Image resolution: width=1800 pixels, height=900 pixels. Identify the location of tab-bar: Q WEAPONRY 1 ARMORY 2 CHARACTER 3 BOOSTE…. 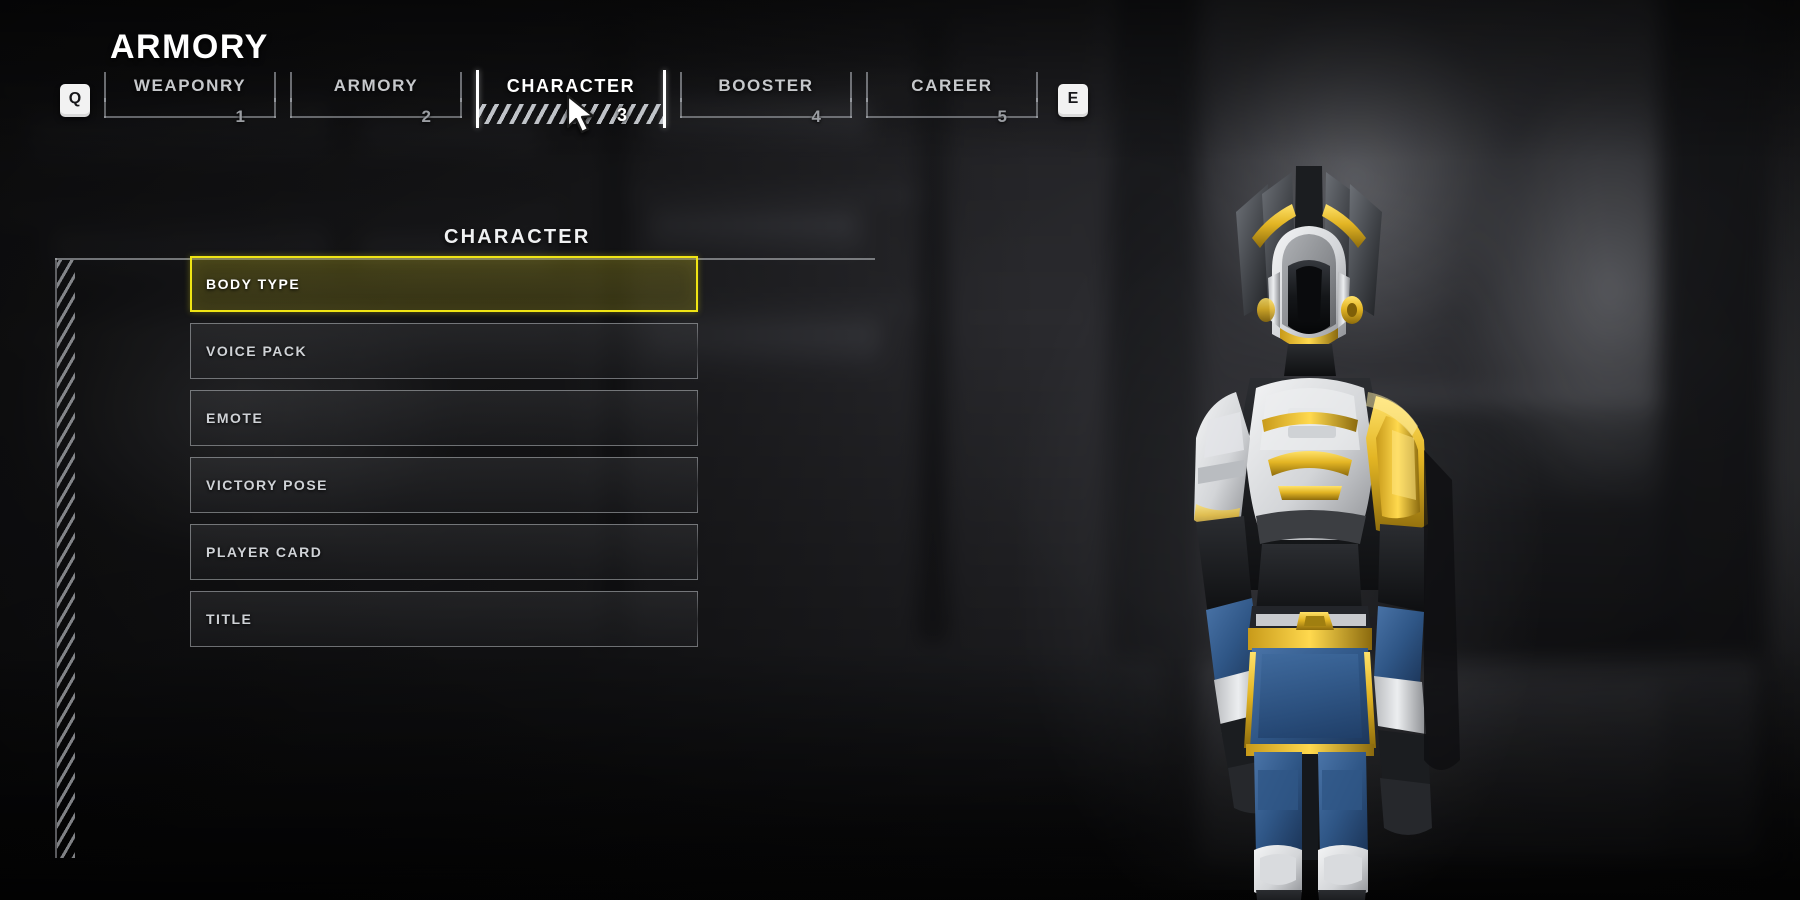
(574, 102).